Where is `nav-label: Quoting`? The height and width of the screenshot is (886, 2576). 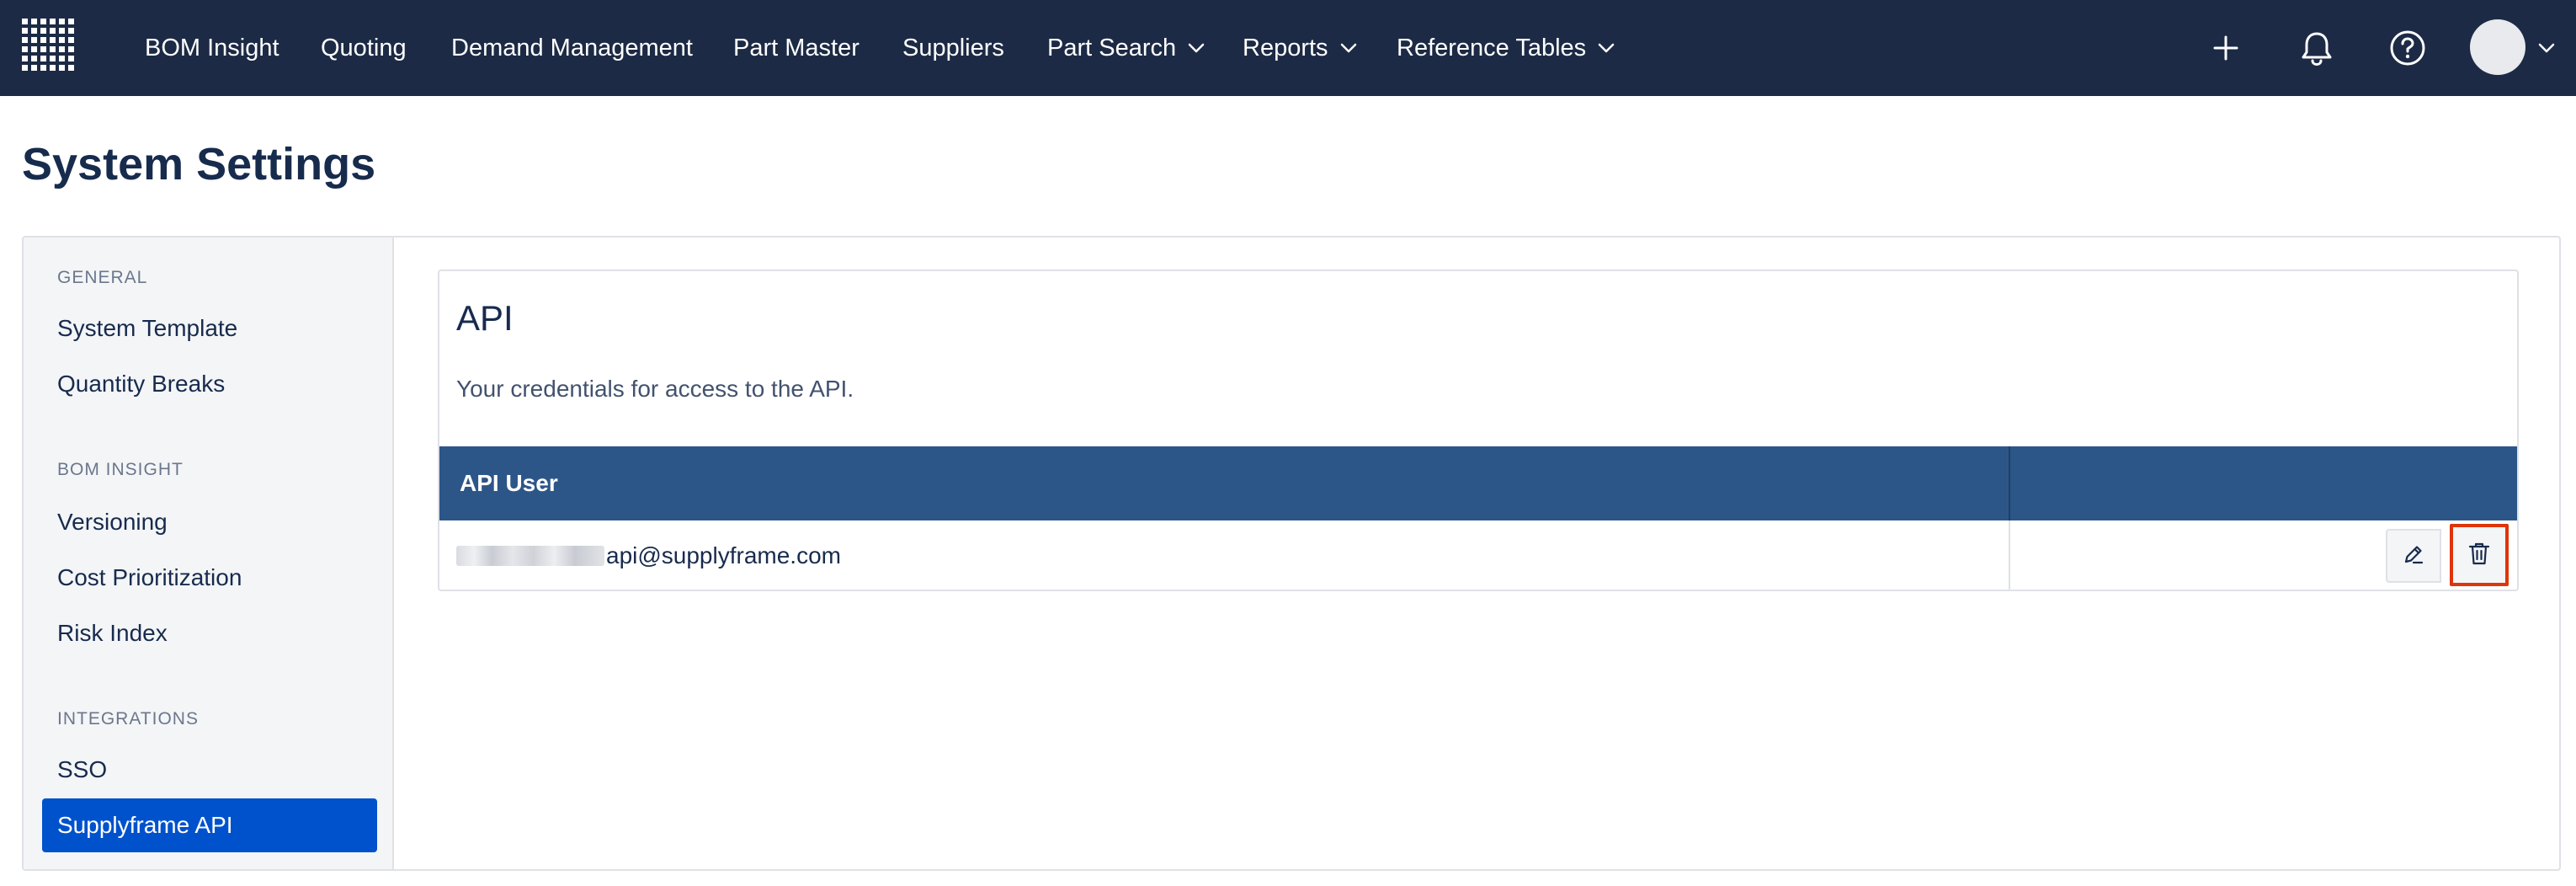
nav-label: Quoting is located at coordinates (364, 48).